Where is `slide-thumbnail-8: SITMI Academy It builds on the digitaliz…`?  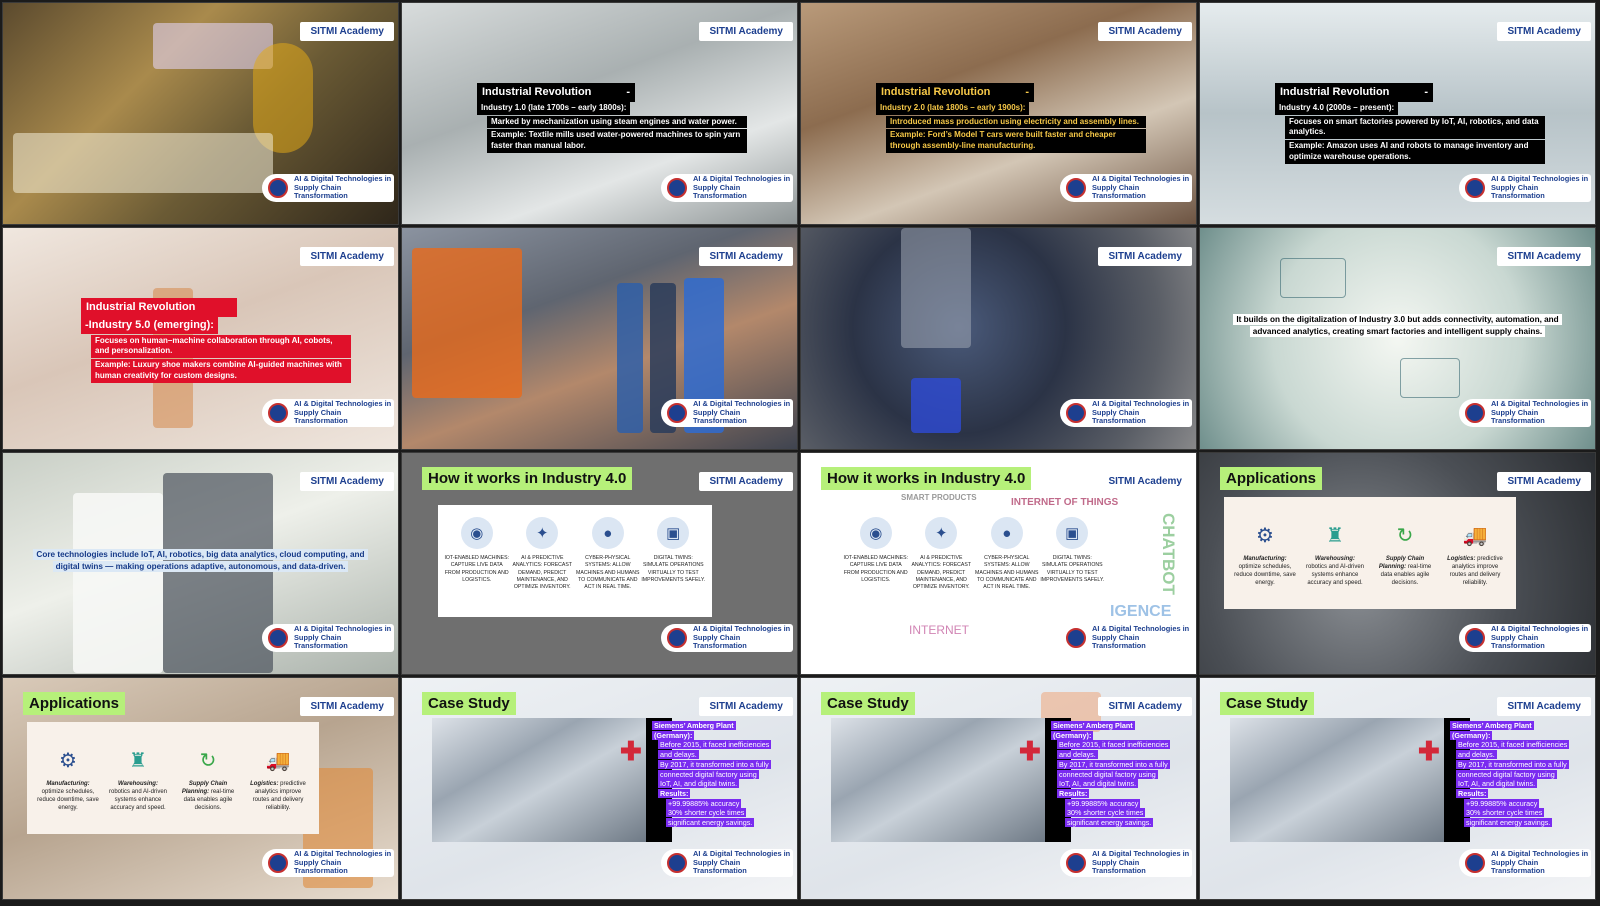
slide-thumbnail-8: SITMI Academy It builds on the digitaliz… is located at coordinates (1397, 338).